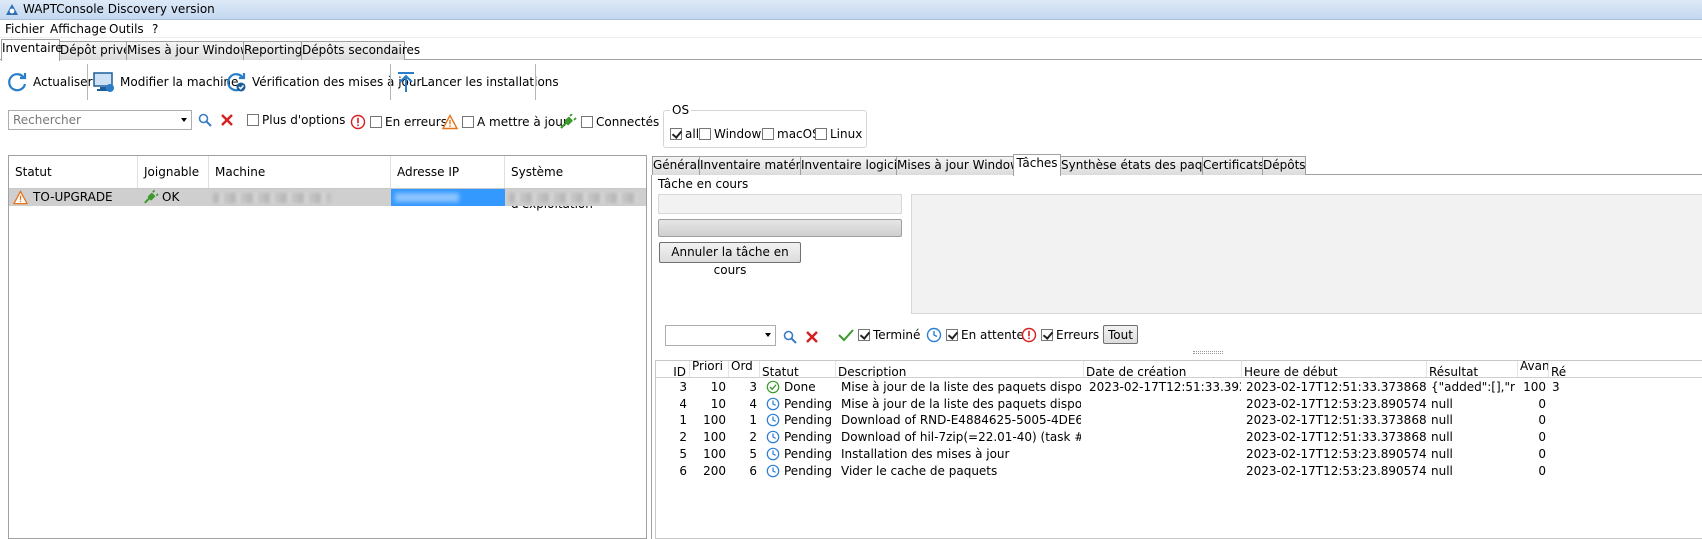 The width and height of the screenshot is (1702, 539). Describe the element at coordinates (720, 335) in the screenshot. I see `task-filter-combo` at that location.